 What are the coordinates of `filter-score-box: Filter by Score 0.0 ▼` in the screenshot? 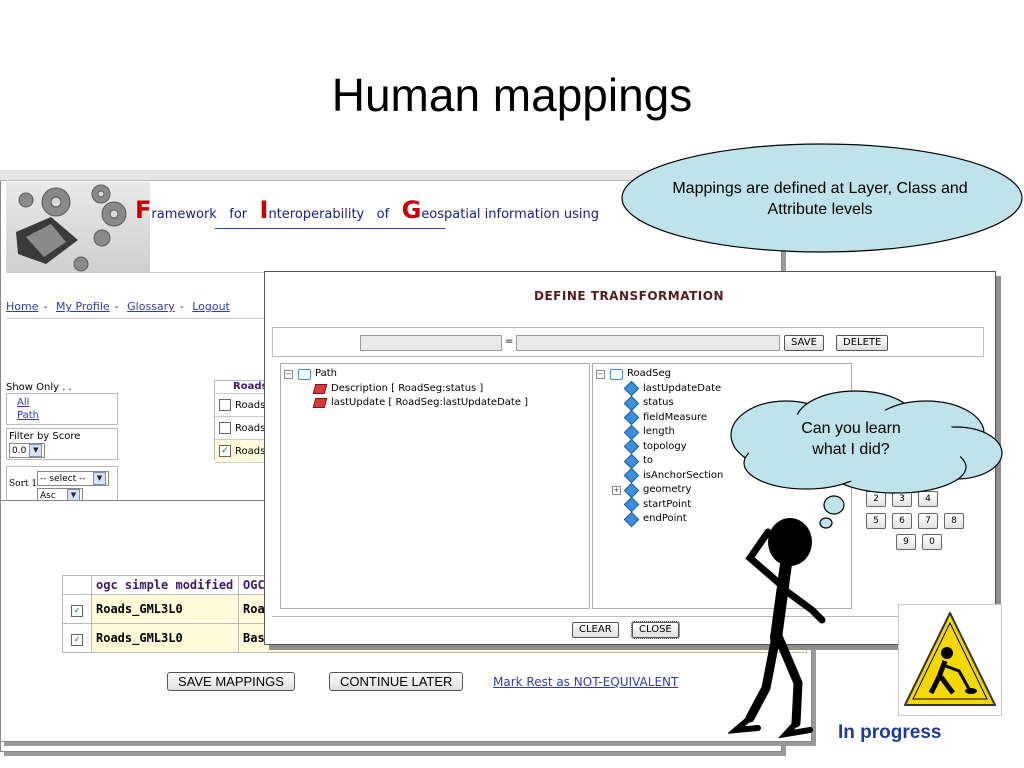 It's located at (62, 444).